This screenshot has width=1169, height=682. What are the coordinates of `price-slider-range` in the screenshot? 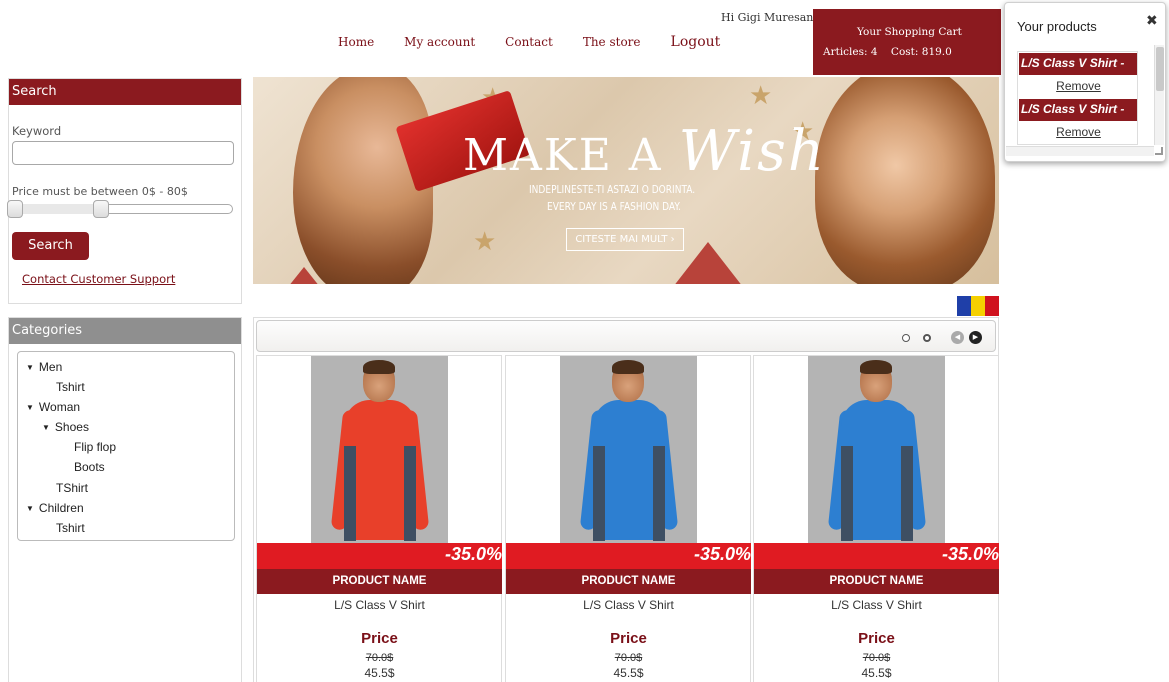 It's located at (59, 209).